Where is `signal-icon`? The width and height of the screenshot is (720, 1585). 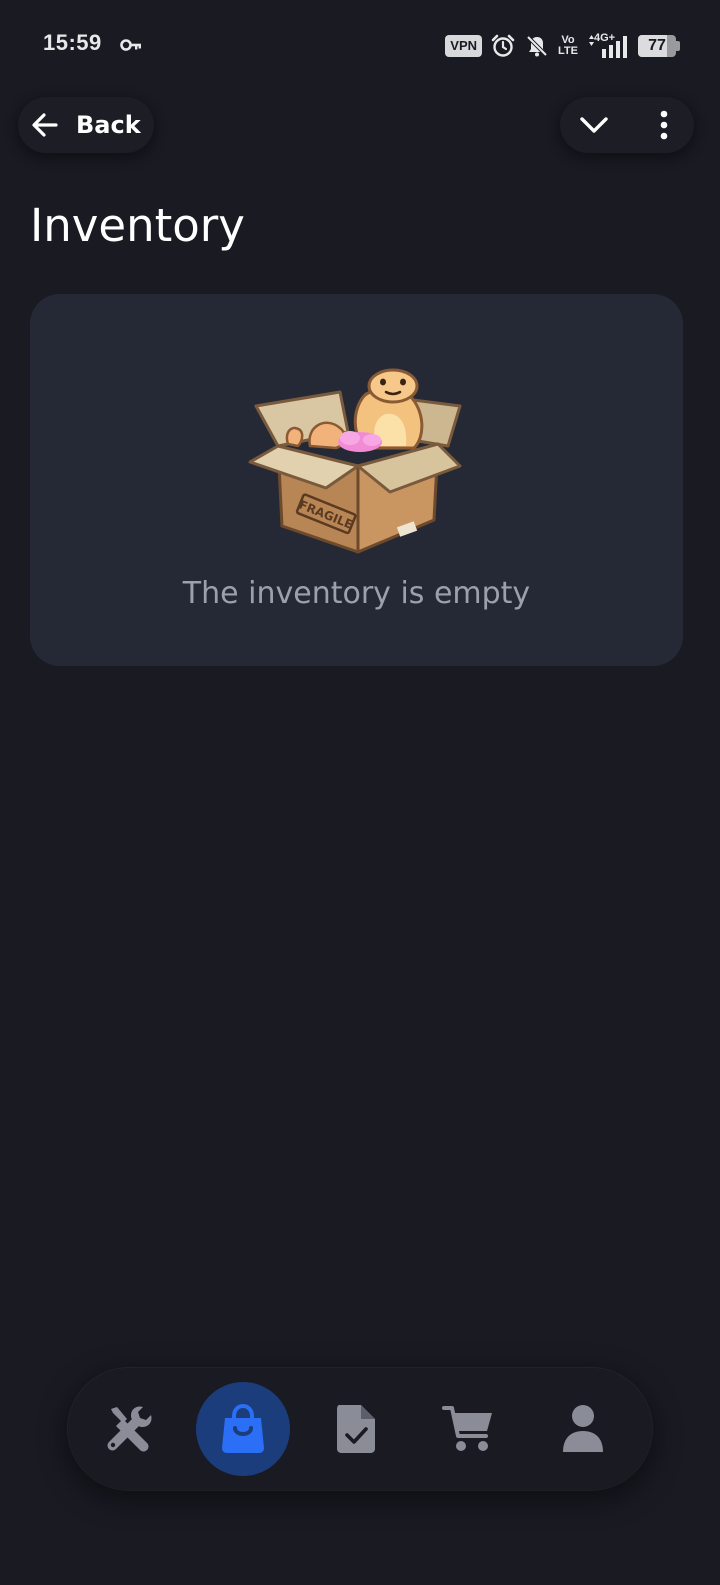 signal-icon is located at coordinates (608, 46).